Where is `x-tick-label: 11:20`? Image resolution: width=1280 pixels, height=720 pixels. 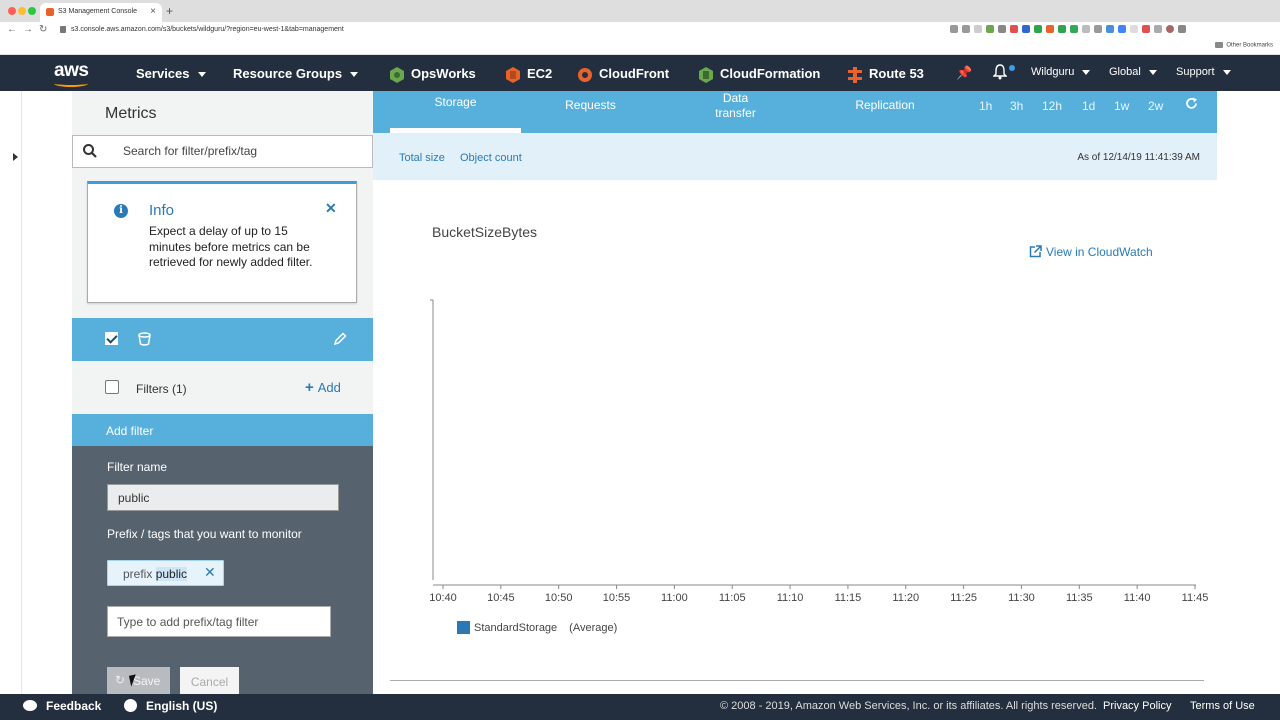
x-tick-label: 11:20 is located at coordinates (905, 598).